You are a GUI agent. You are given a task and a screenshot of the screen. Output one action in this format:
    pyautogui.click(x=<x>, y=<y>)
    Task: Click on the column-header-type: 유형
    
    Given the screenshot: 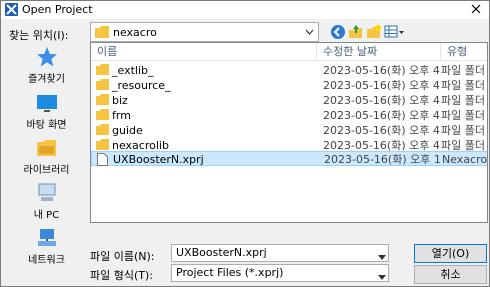 What is the action you would take?
    pyautogui.click(x=464, y=52)
    